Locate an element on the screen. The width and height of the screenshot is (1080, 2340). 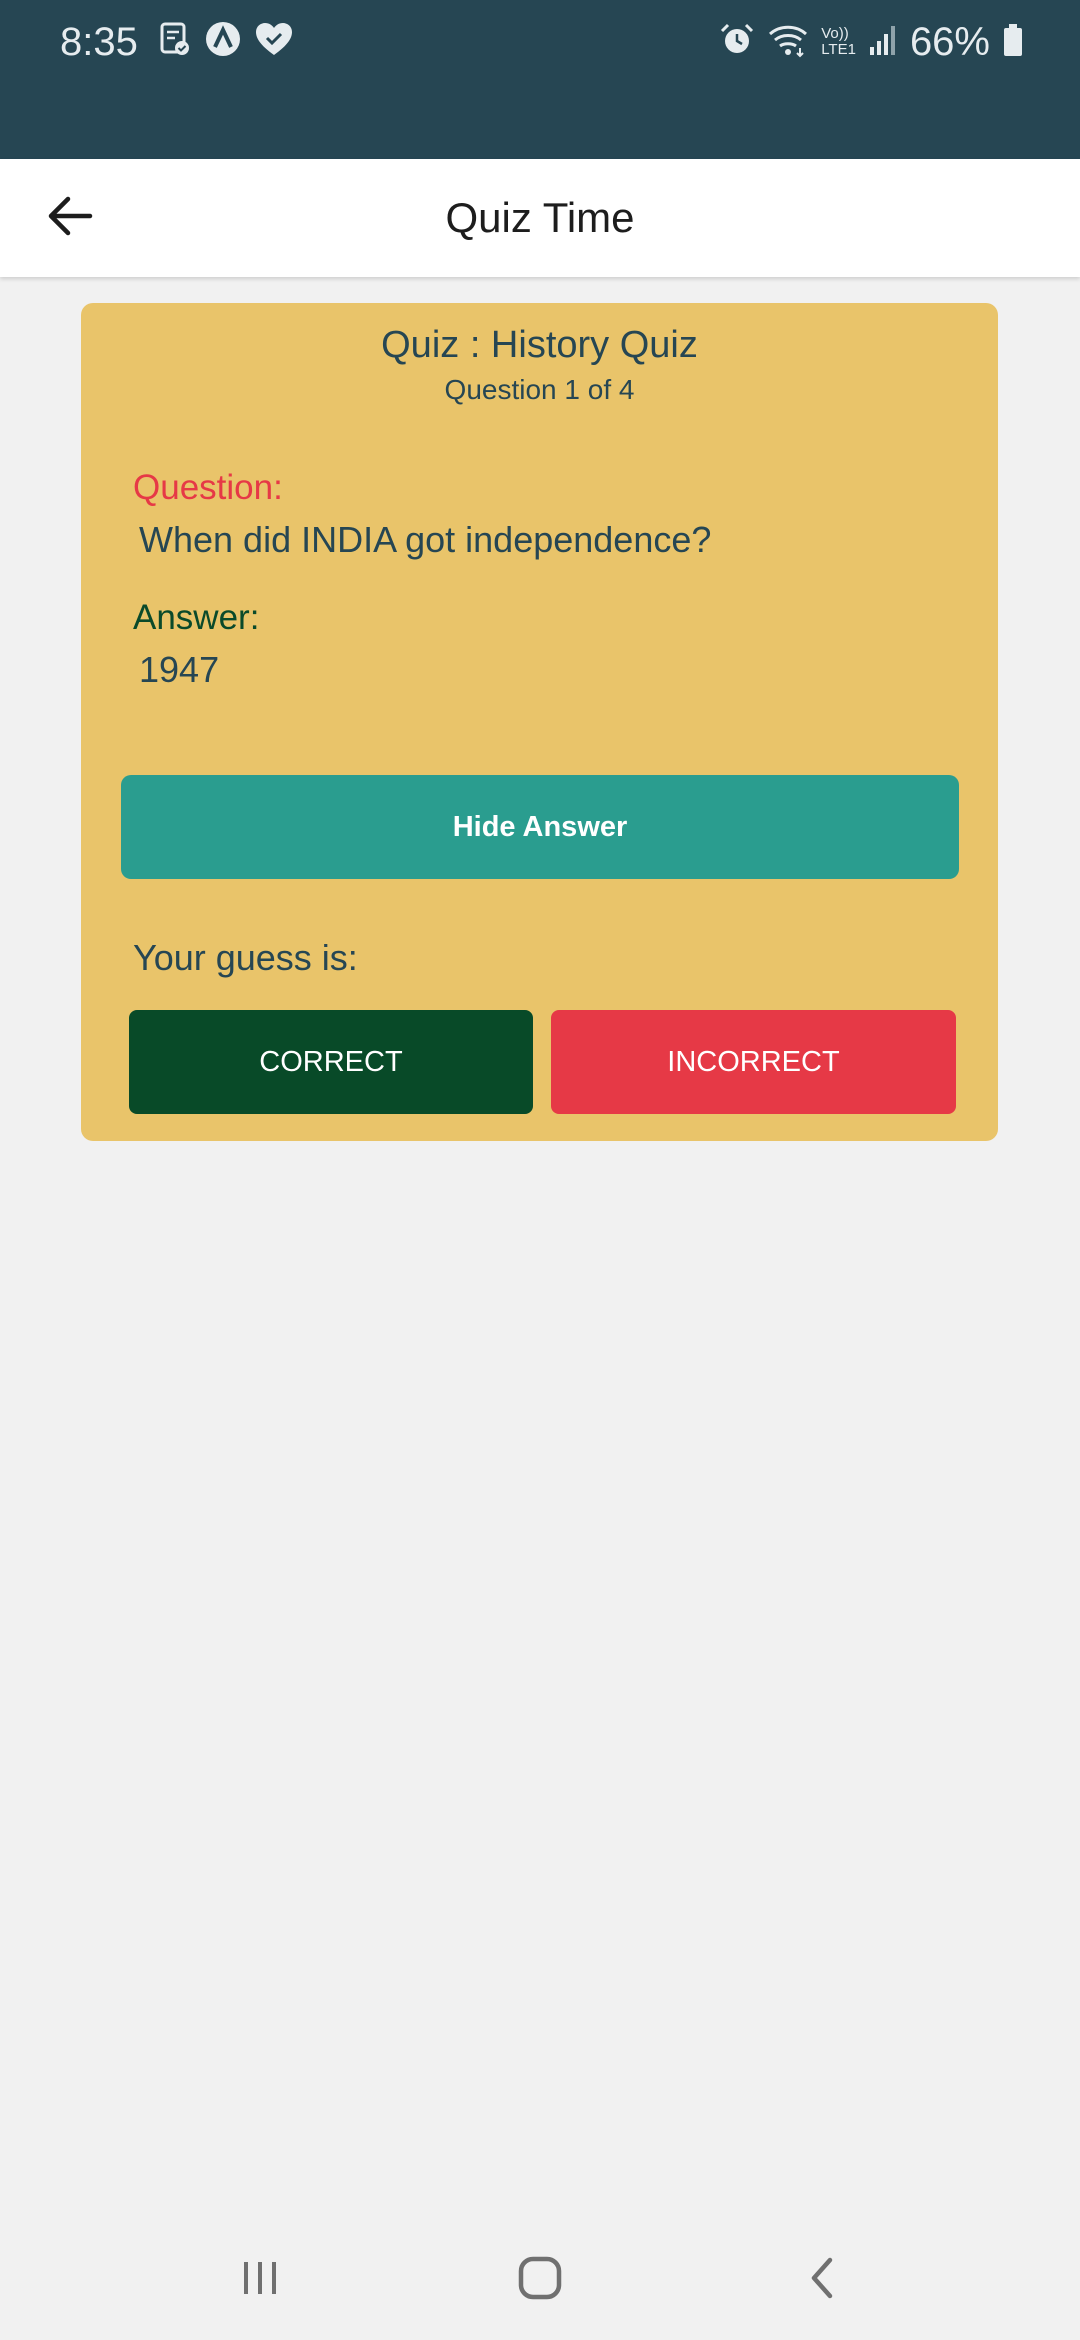
question-progress: Question 1 of 4 is located at coordinates (539, 389).